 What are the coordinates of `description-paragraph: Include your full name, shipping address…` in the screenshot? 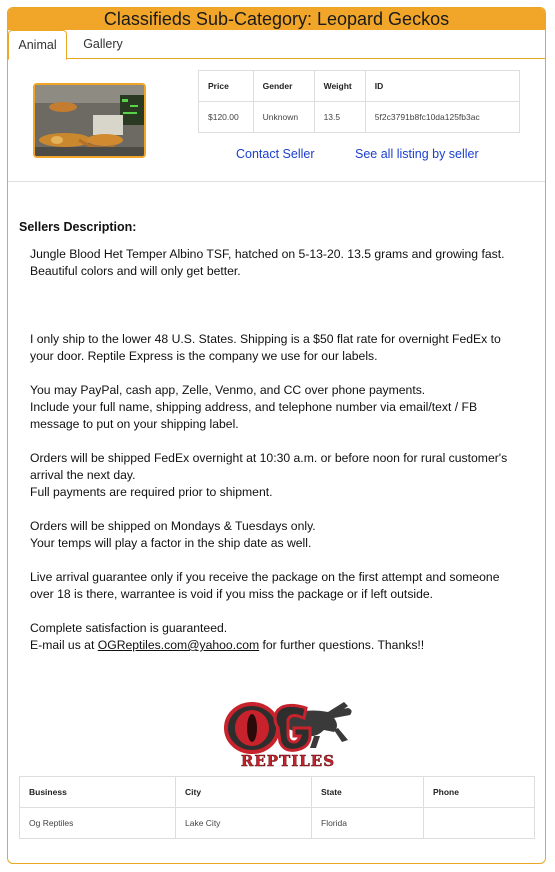 It's located at (254, 415).